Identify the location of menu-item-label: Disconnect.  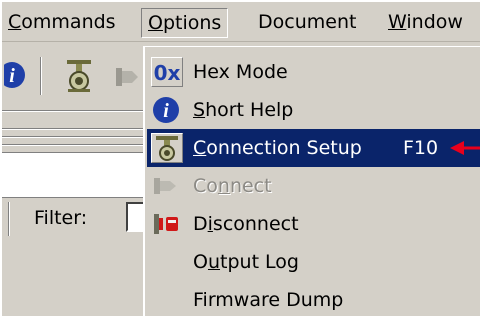
(246, 224).